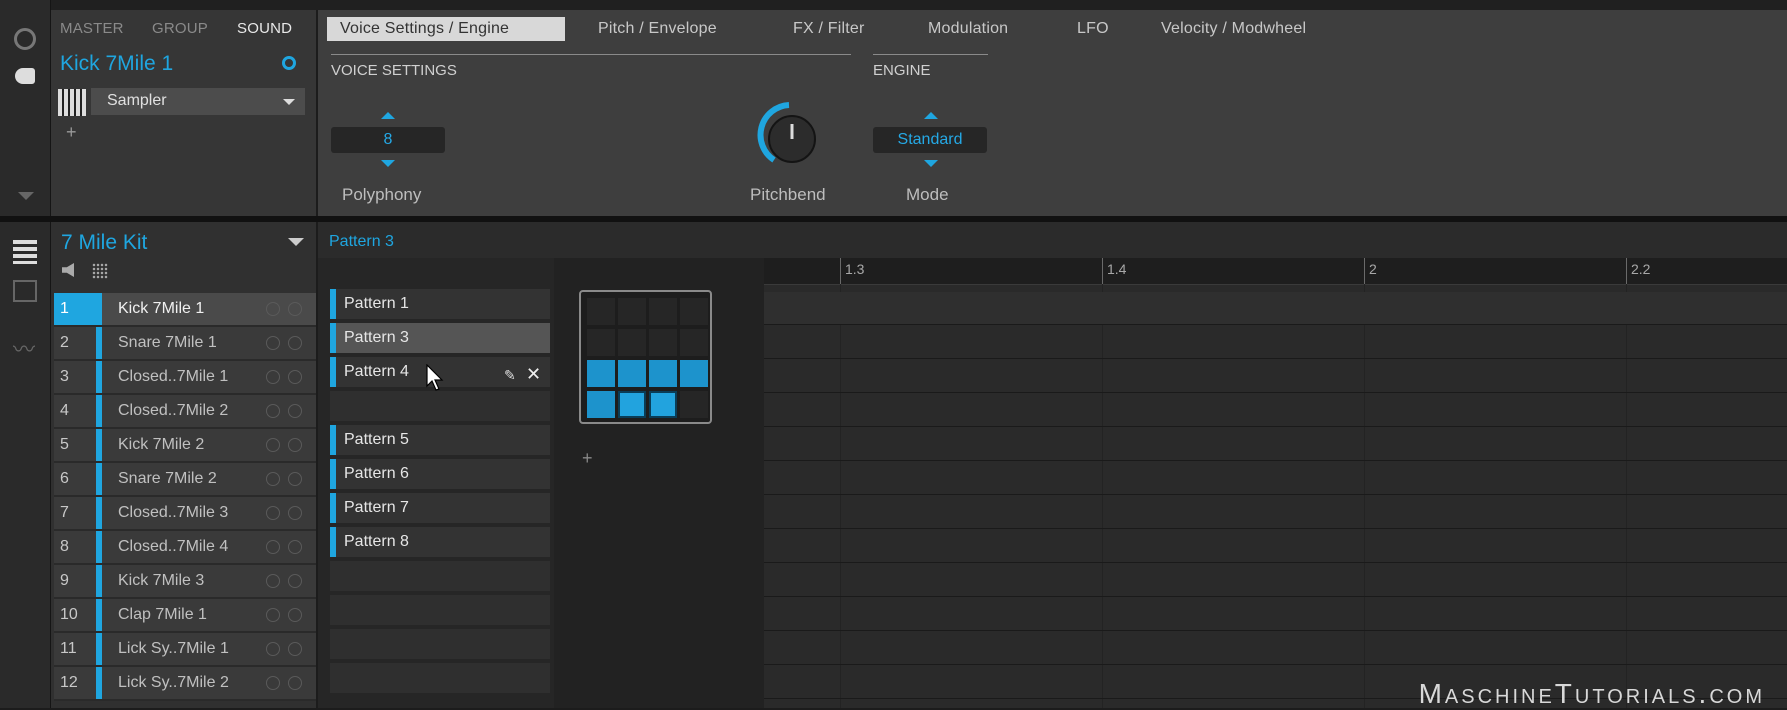 The image size is (1787, 710). Describe the element at coordinates (440, 339) in the screenshot. I see `pattern-slot: Pattern 3` at that location.